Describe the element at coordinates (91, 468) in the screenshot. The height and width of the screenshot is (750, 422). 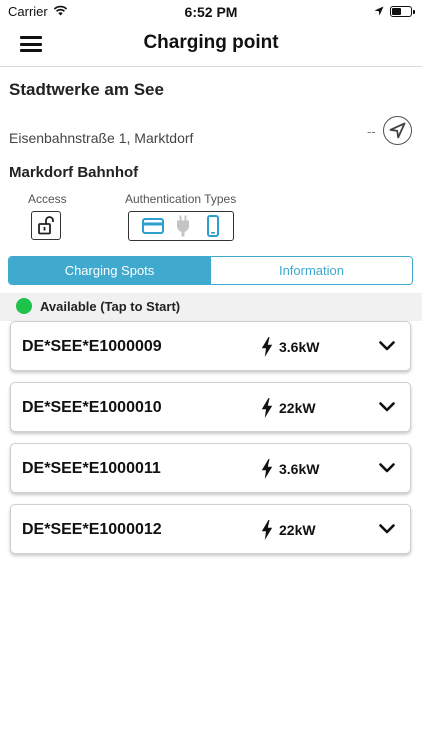
I see `spot-id: DE*SEE*E1000011` at that location.